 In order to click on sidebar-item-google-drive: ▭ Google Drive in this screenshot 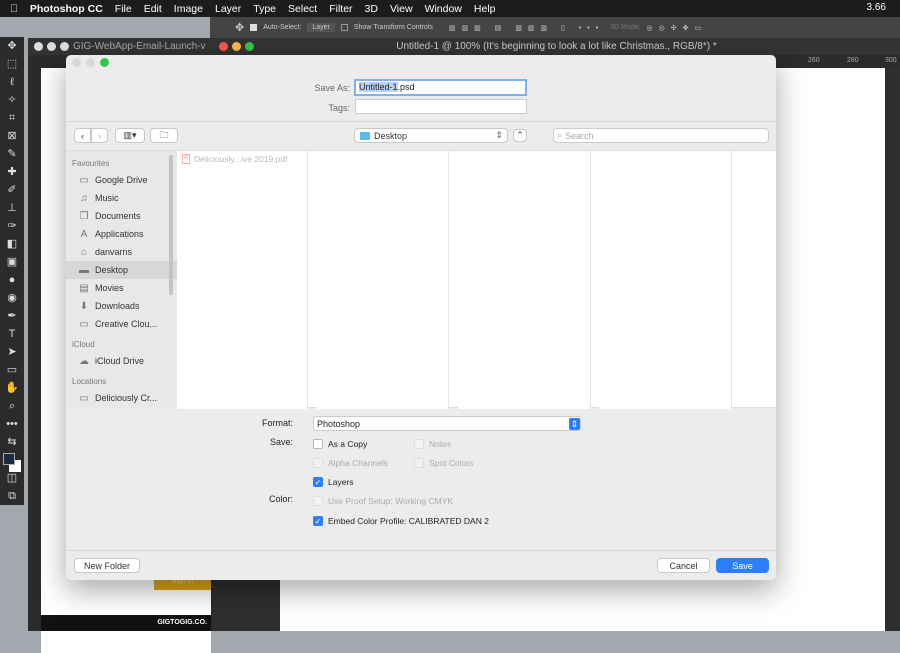, I will do `click(121, 180)`.